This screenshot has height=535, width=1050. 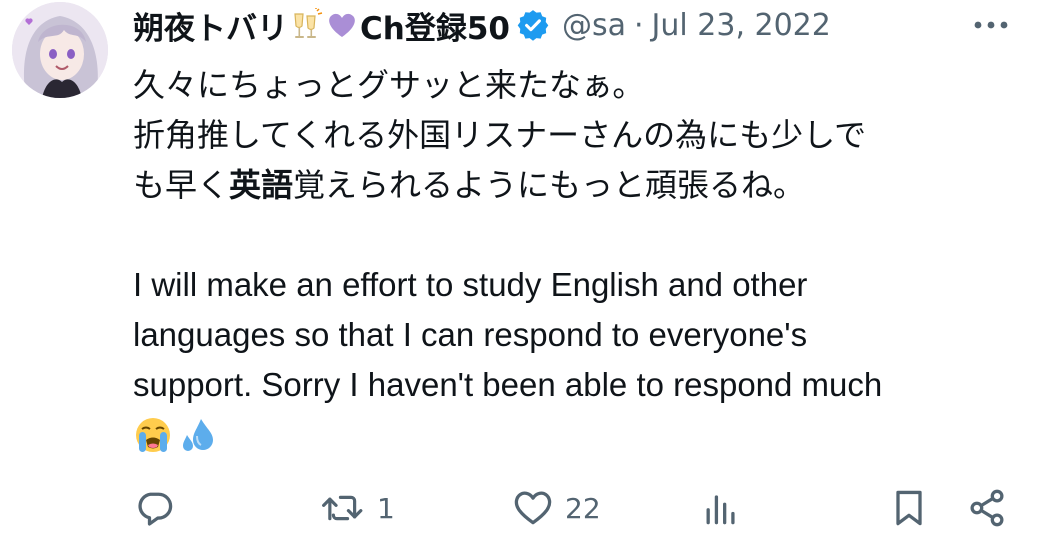 I want to click on reply-icon, so click(x=155, y=509).